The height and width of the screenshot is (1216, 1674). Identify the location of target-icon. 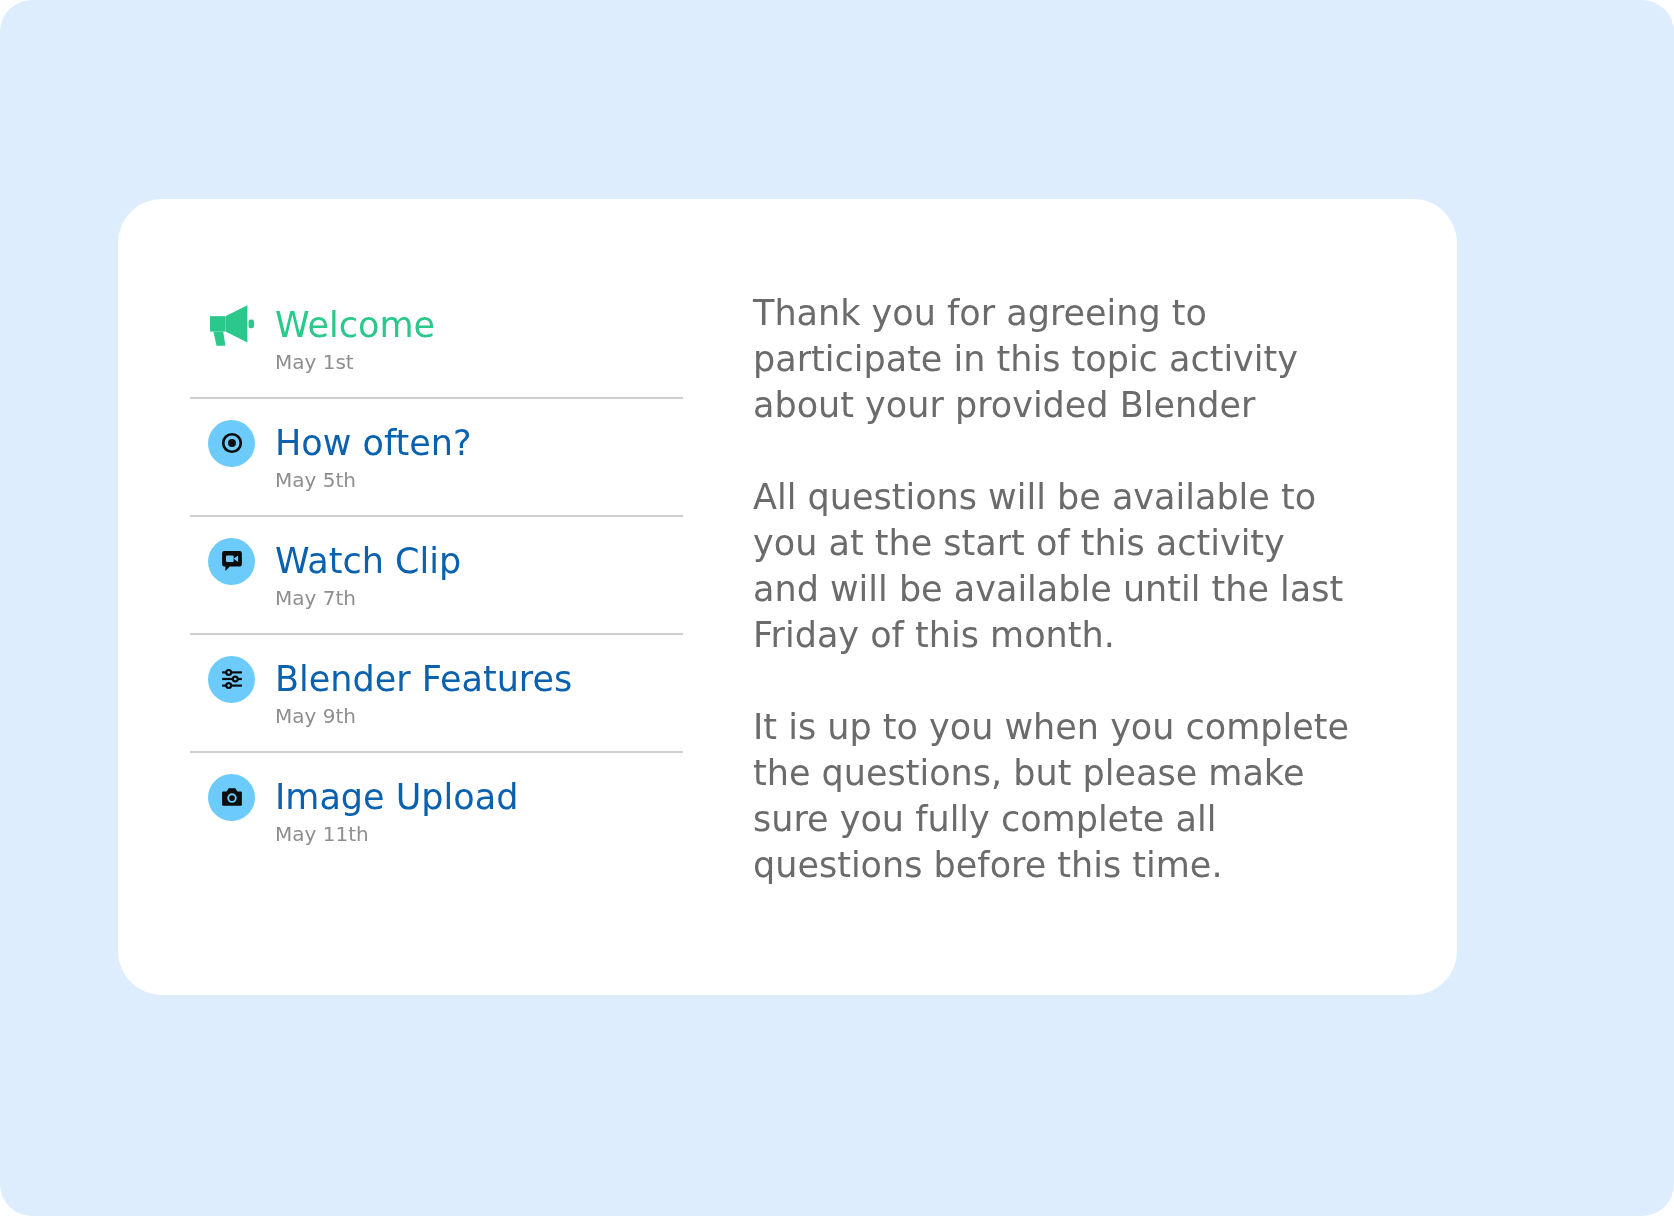
(231, 443).